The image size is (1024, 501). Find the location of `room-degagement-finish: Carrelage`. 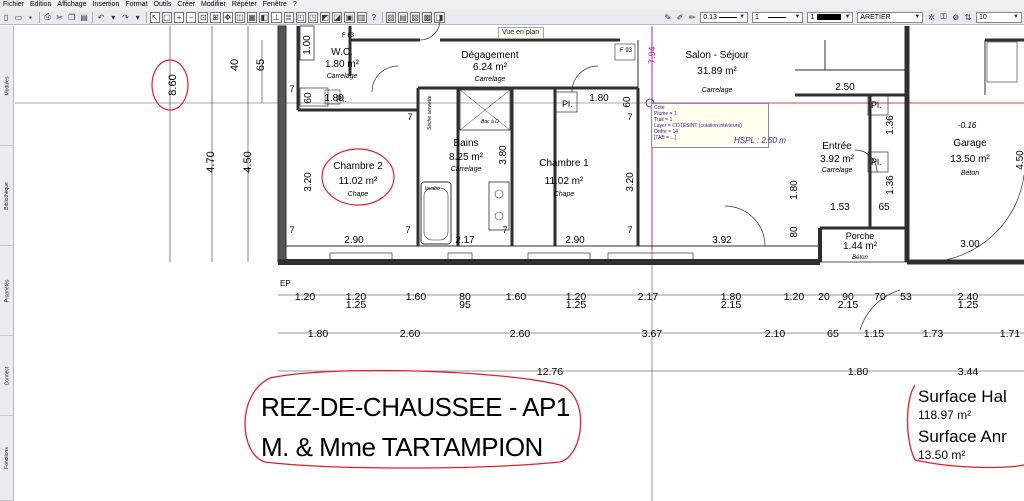

room-degagement-finish: Carrelage is located at coordinates (490, 79).